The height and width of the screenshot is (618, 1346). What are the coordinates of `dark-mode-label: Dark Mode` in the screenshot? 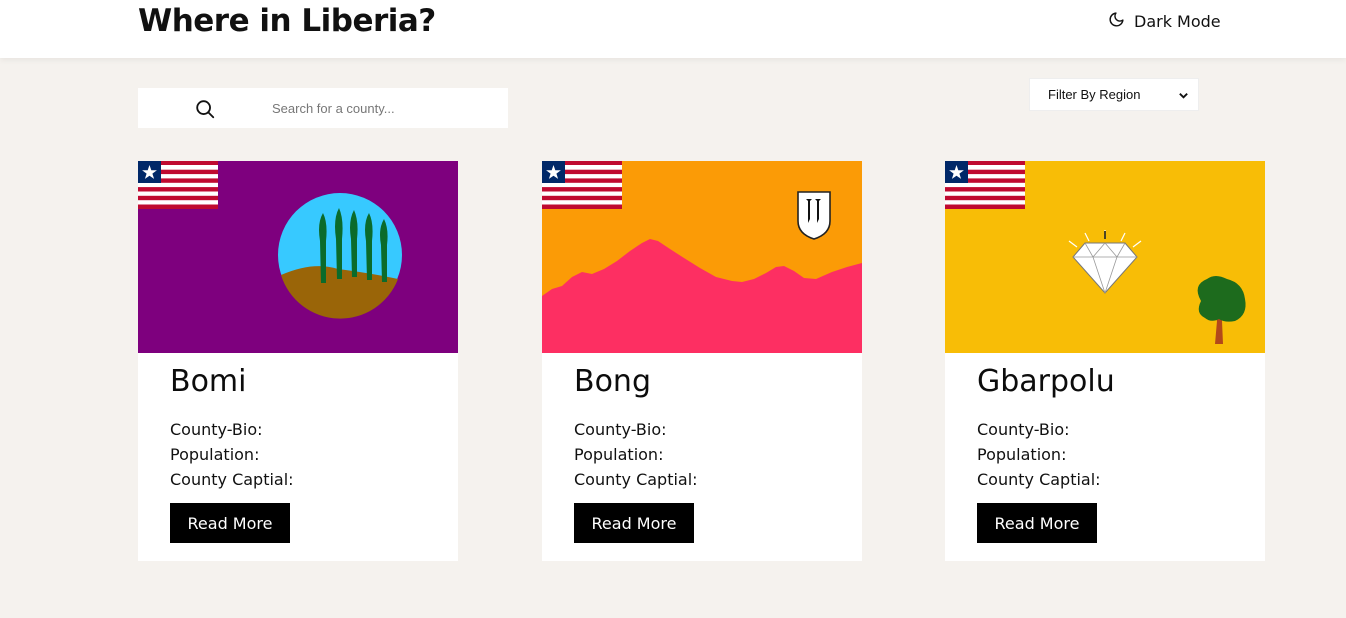 It's located at (1177, 21).